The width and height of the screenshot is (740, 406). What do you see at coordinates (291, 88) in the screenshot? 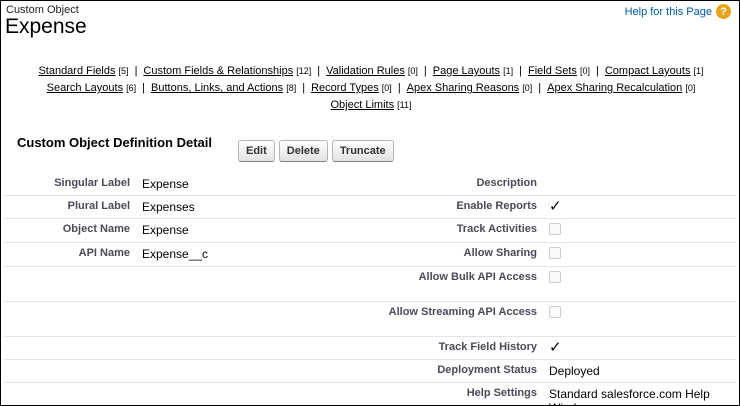
I see `related-link-count: [8]` at bounding box center [291, 88].